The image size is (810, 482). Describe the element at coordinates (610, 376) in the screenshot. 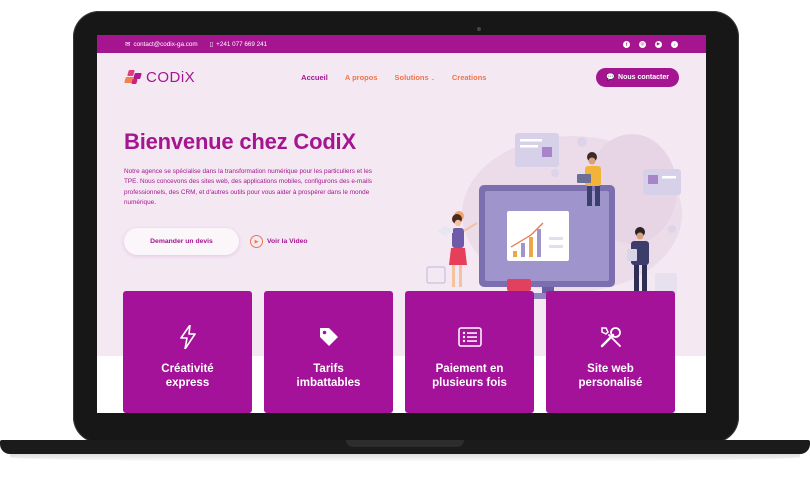

I see `feature-label: Site web personalisé` at that location.